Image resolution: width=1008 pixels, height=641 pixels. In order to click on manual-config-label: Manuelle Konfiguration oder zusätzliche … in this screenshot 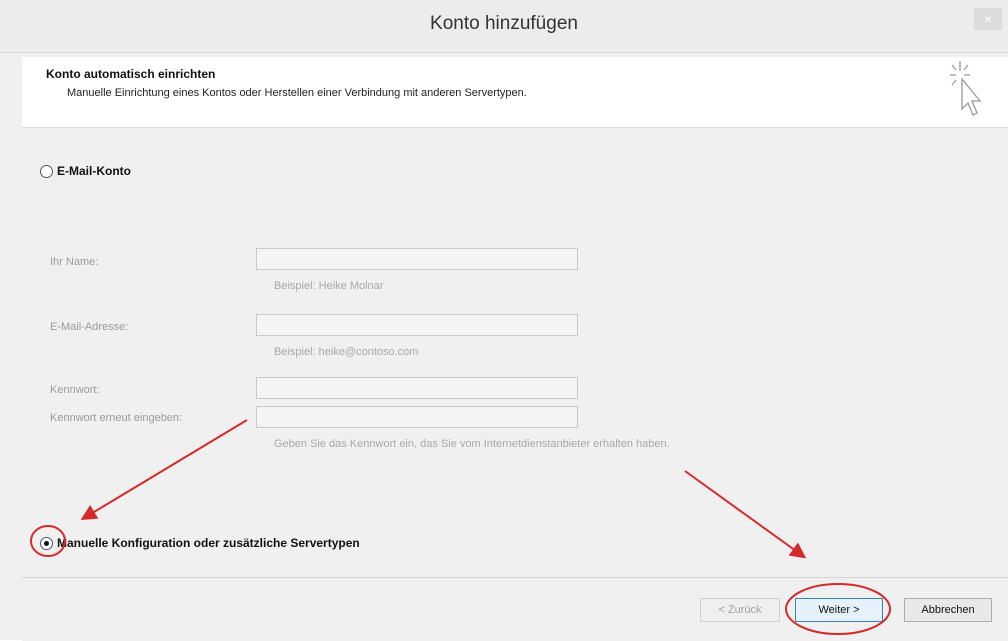, I will do `click(208, 543)`.